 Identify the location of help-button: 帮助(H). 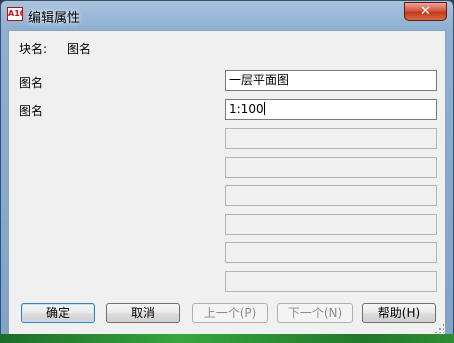
(399, 313).